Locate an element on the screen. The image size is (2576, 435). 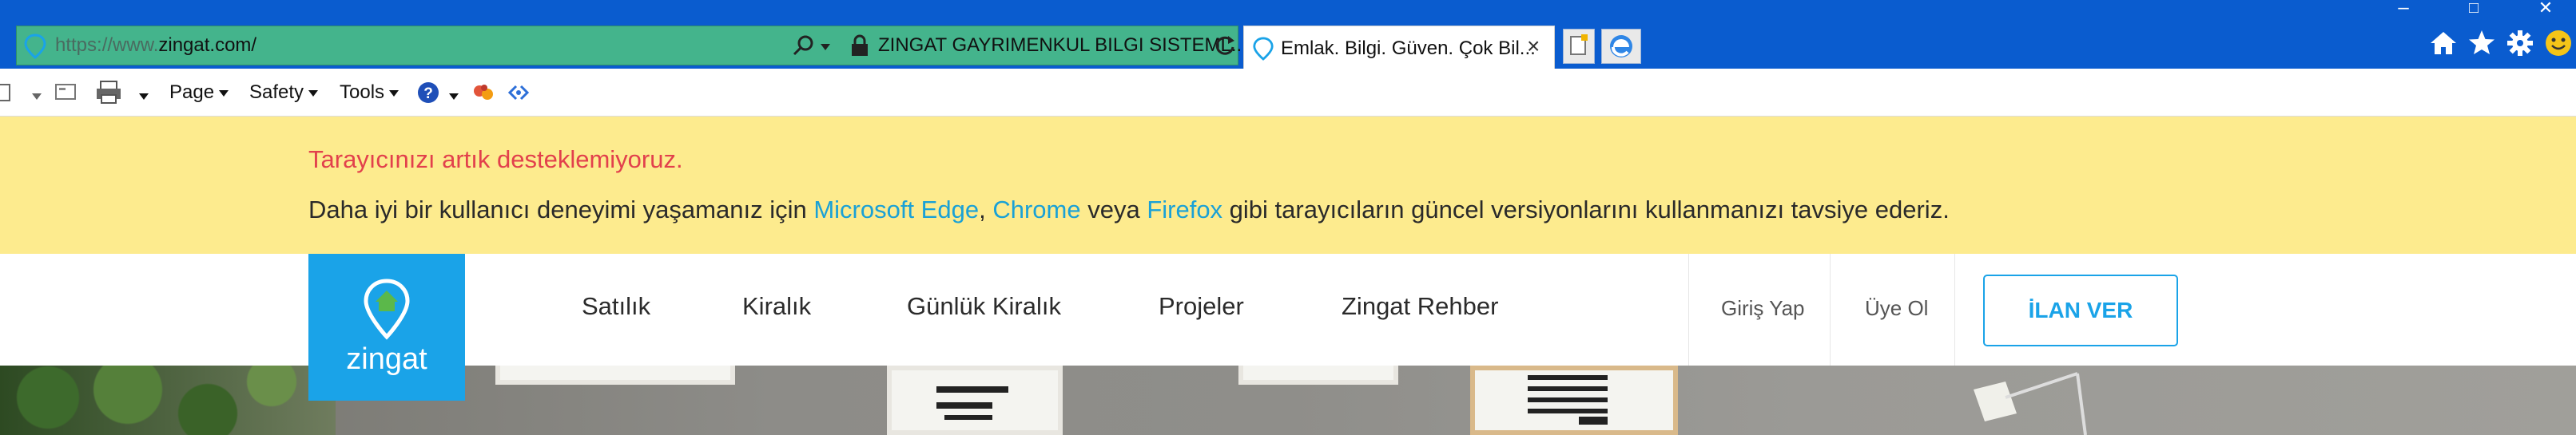
help-dropdown-icon is located at coordinates (451, 96).